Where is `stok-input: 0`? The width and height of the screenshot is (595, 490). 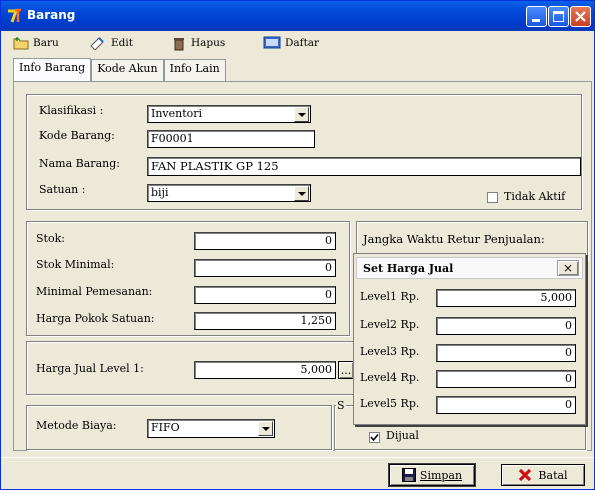
stok-input: 0 is located at coordinates (265, 241).